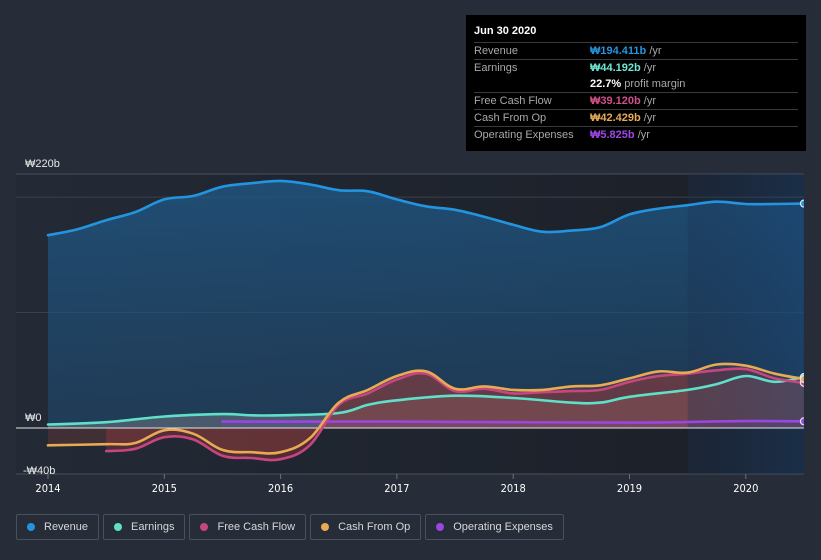 The image size is (821, 560). What do you see at coordinates (513, 421) in the screenshot?
I see `operating-expenses-line` at bounding box center [513, 421].